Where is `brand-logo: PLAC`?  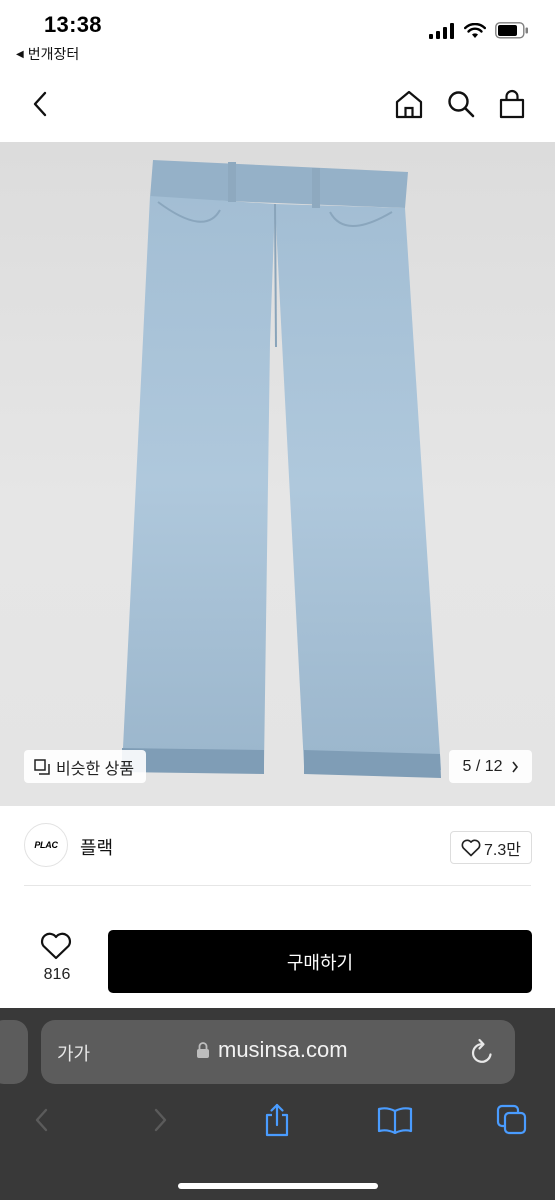 brand-logo: PLAC is located at coordinates (46, 845).